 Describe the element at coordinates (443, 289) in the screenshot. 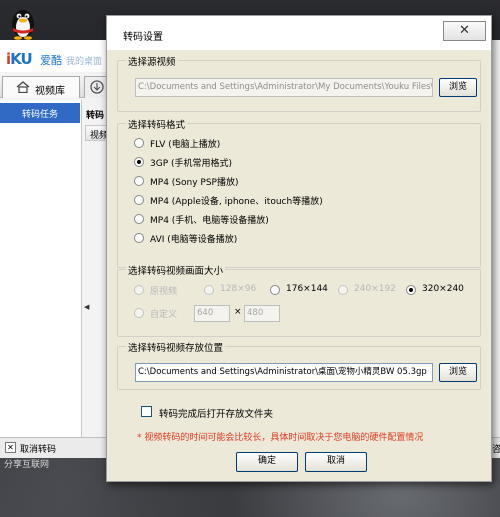

I see `size-option-label: 320×240` at that location.